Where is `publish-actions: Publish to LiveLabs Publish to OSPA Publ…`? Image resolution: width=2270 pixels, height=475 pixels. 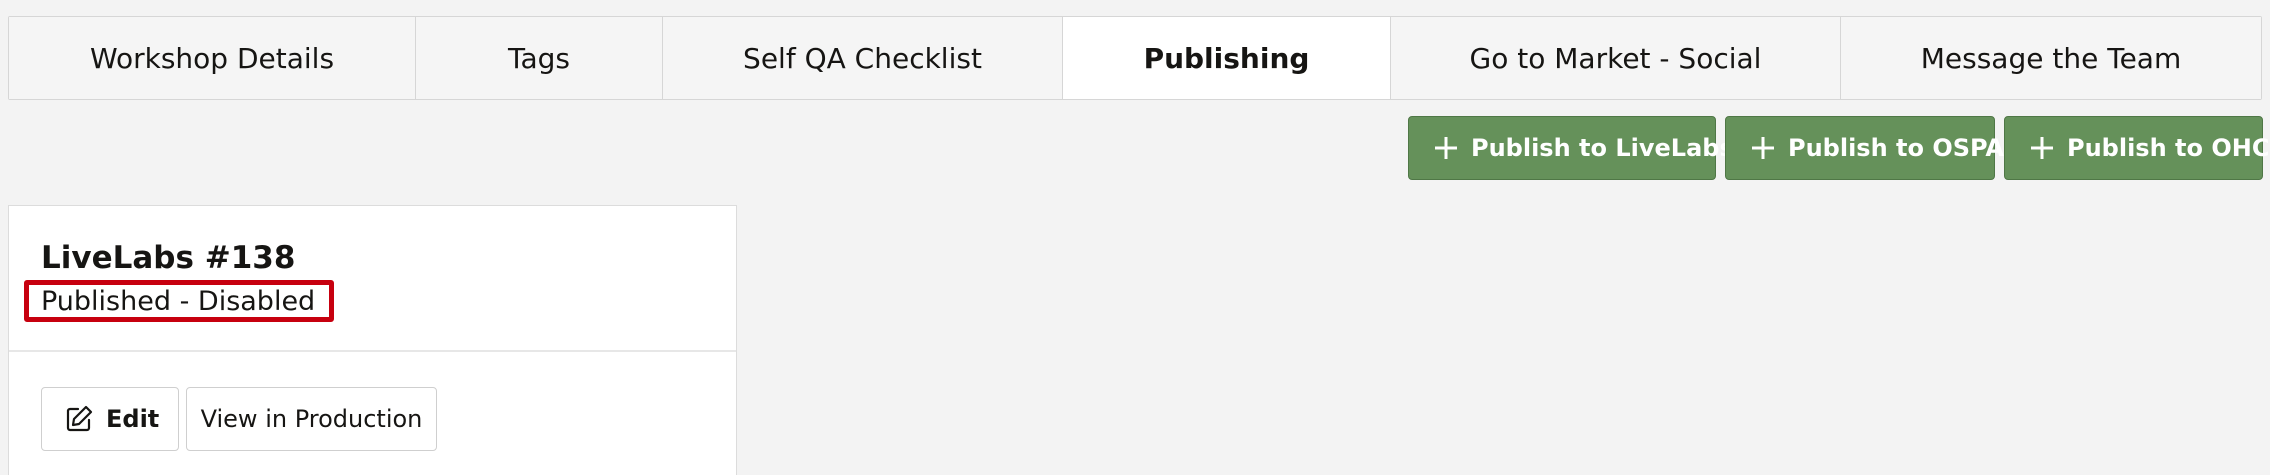
publish-actions: Publish to LiveLabs Publish to OSPA Publ… is located at coordinates (1838, 148).